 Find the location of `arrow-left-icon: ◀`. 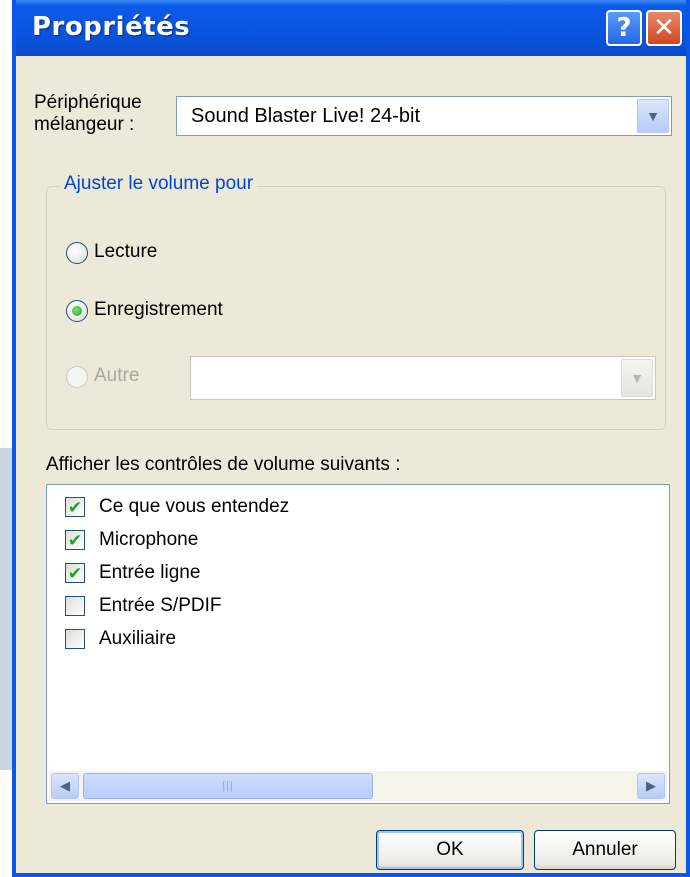

arrow-left-icon: ◀ is located at coordinates (65, 786).